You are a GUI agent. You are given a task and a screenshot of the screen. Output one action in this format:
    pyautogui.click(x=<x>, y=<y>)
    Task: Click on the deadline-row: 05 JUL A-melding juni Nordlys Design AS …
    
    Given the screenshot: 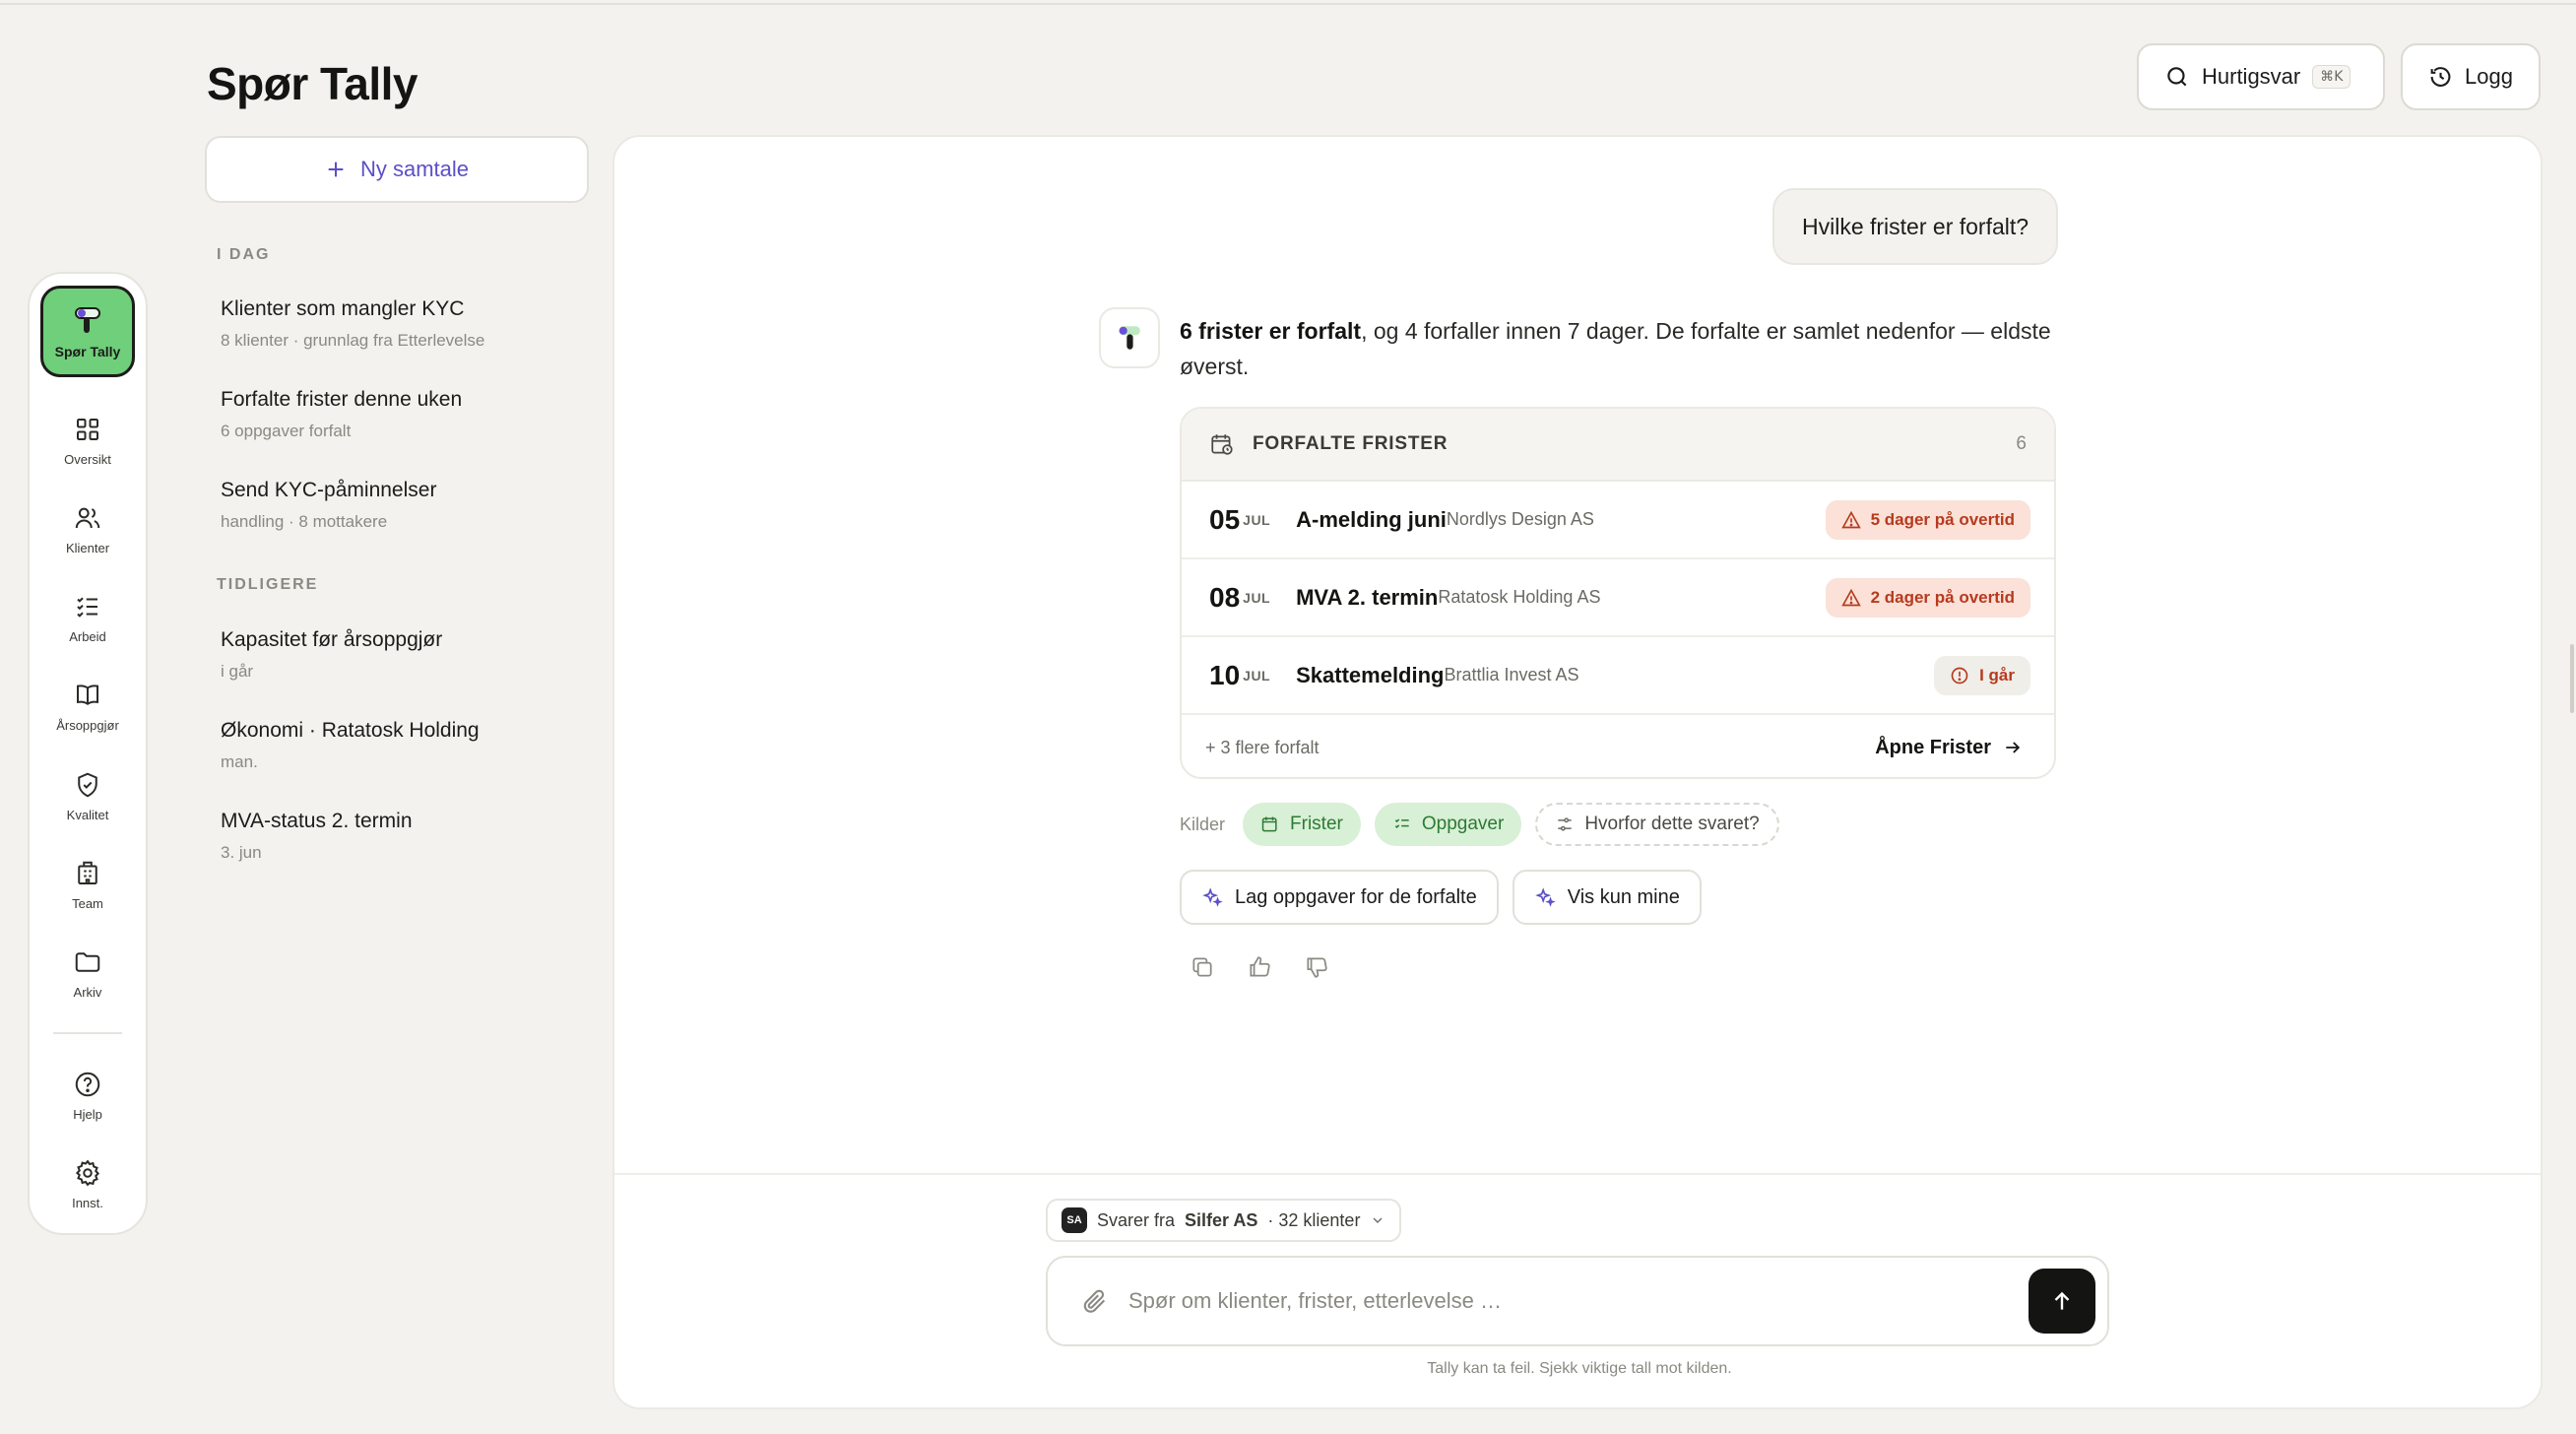 What is the action you would take?
    pyautogui.click(x=1618, y=520)
    